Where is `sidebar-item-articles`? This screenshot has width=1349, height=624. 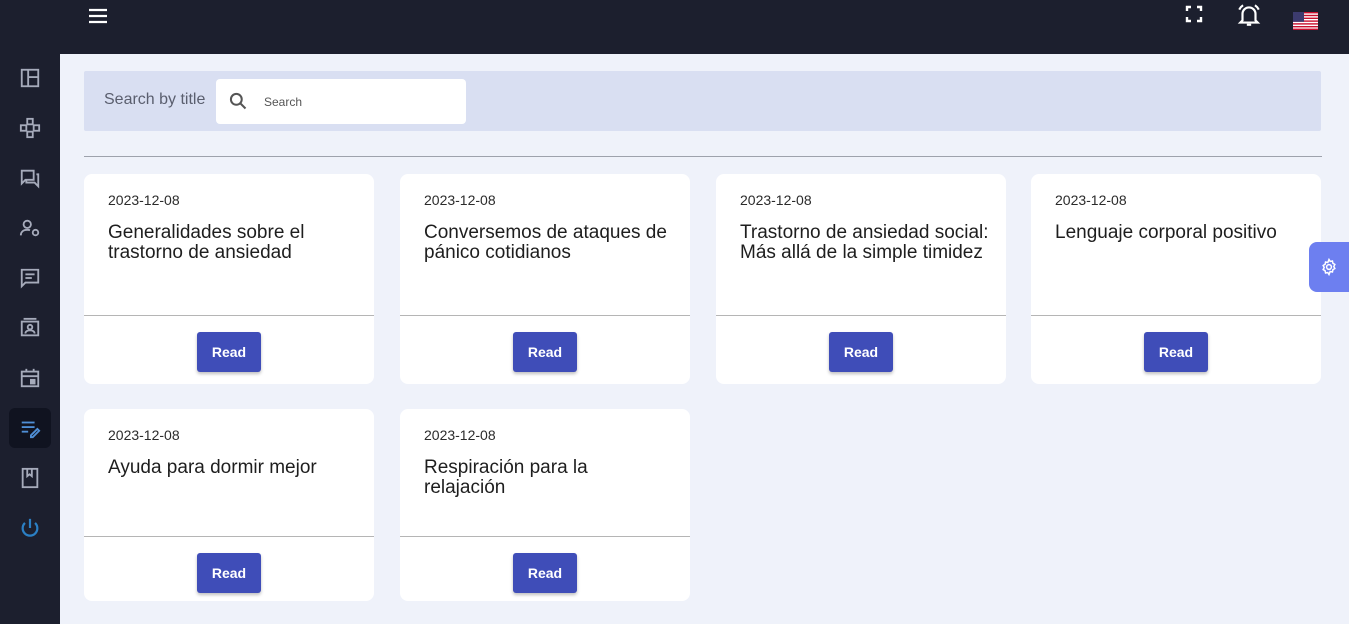 sidebar-item-articles is located at coordinates (30, 428).